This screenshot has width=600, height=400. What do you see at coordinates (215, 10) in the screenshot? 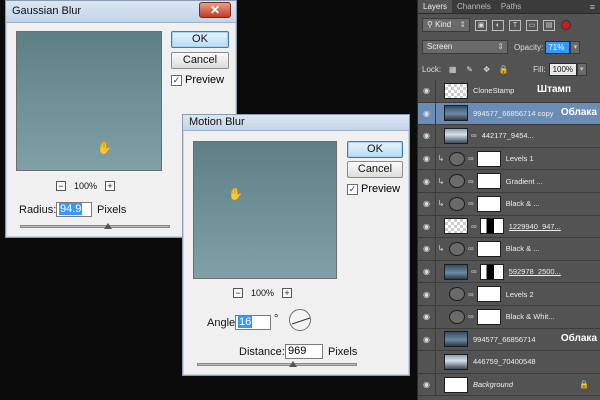
I see `close-button: ✕` at bounding box center [215, 10].